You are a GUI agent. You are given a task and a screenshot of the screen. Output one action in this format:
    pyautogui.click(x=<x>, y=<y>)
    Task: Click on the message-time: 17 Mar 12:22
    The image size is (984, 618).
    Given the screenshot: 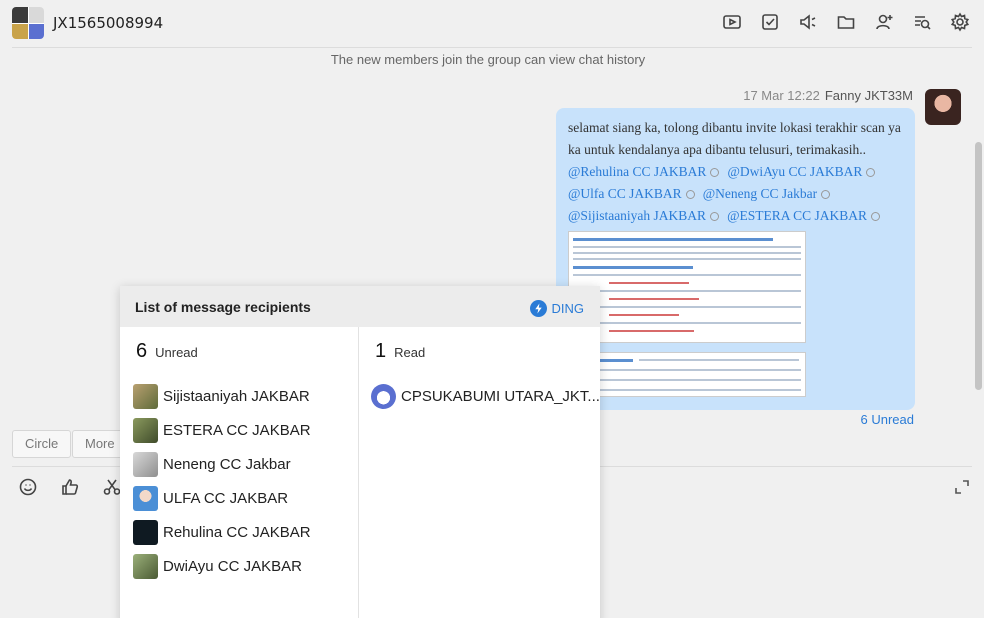 What is the action you would take?
    pyautogui.click(x=781, y=95)
    